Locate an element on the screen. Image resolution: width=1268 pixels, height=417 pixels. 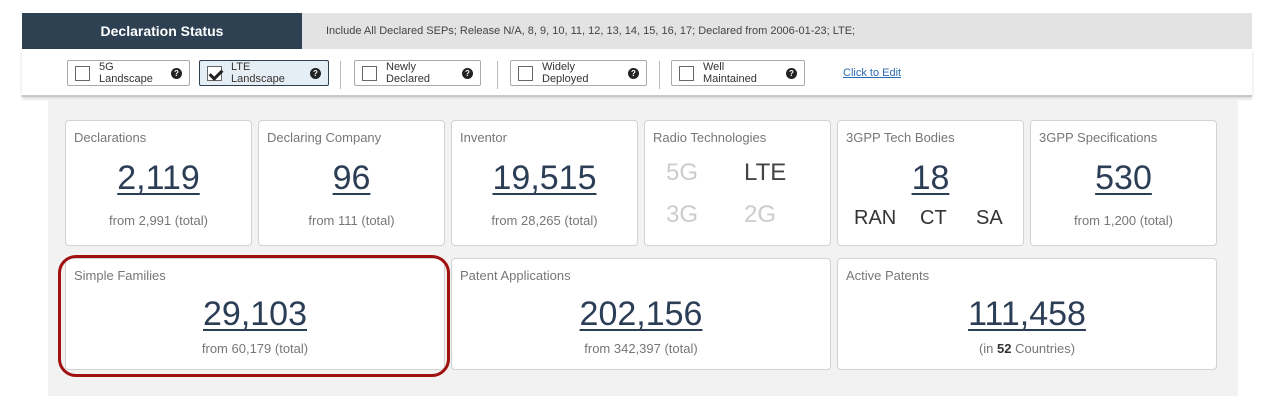
specifications-value: 530 is located at coordinates (1123, 178).